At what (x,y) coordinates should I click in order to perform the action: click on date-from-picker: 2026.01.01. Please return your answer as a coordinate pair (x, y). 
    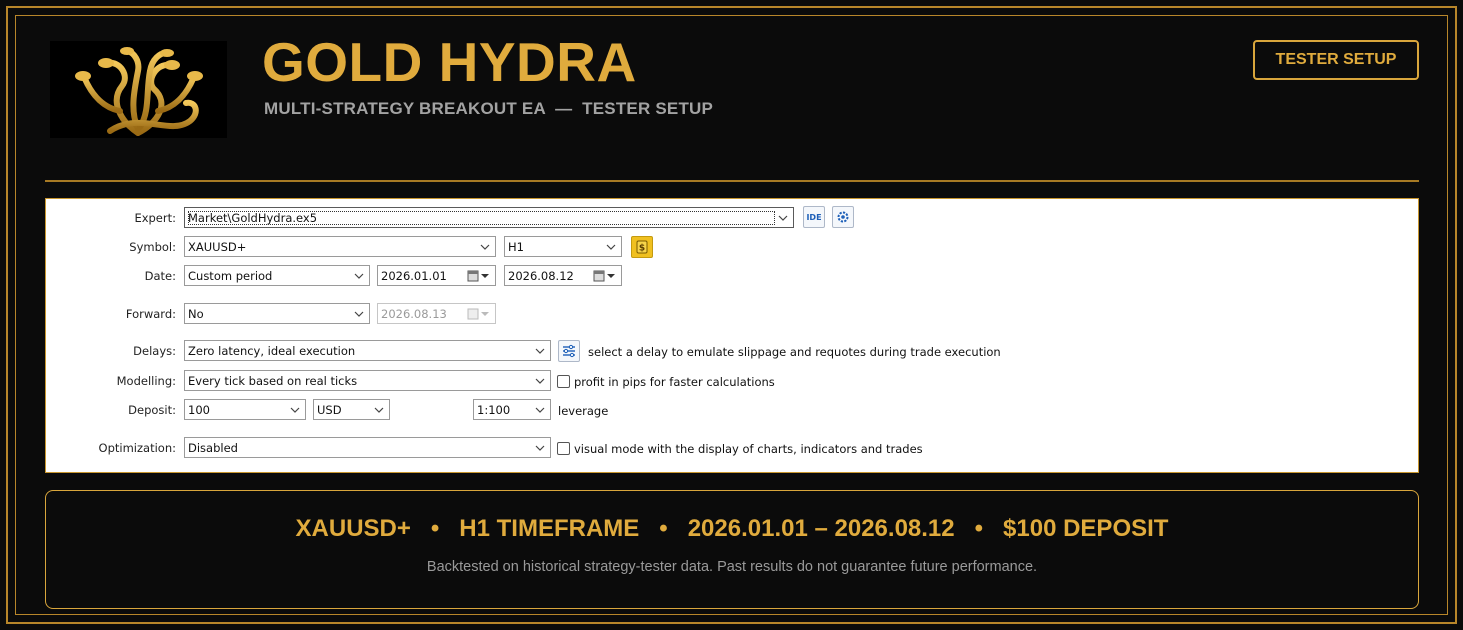
    Looking at the image, I should click on (436, 275).